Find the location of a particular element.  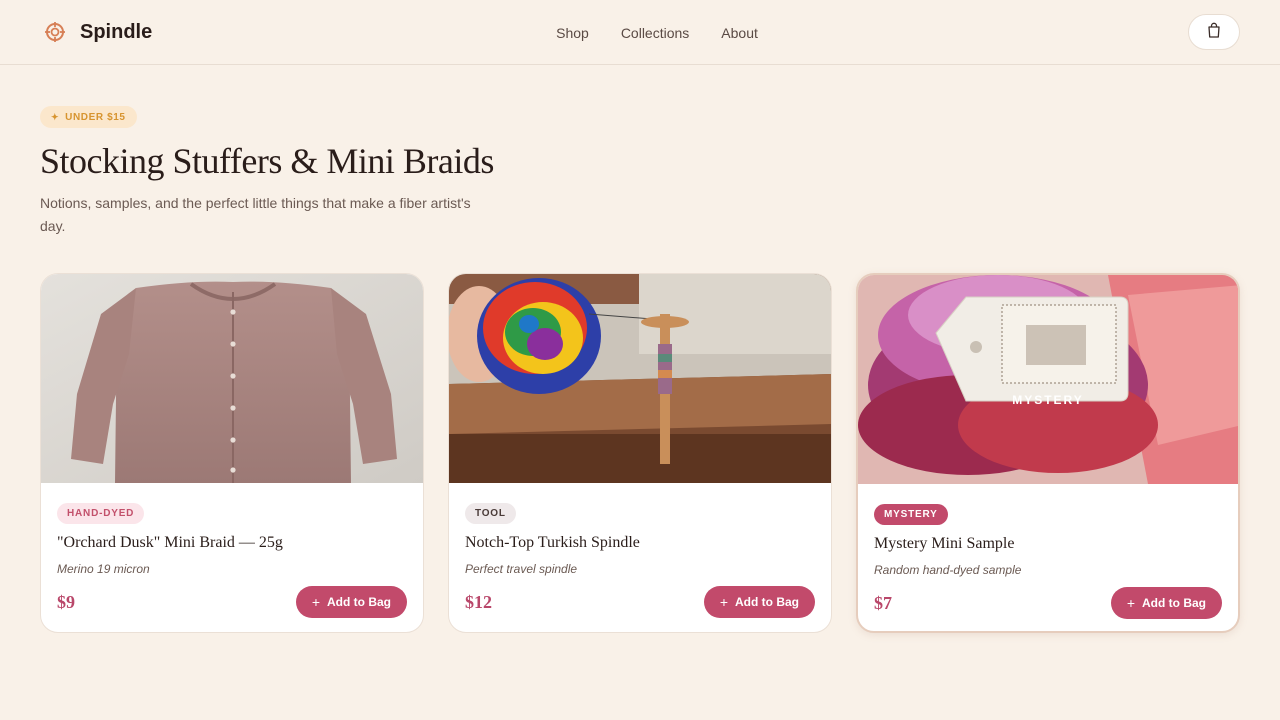

product-note: Random hand-dyed sample is located at coordinates (948, 570).